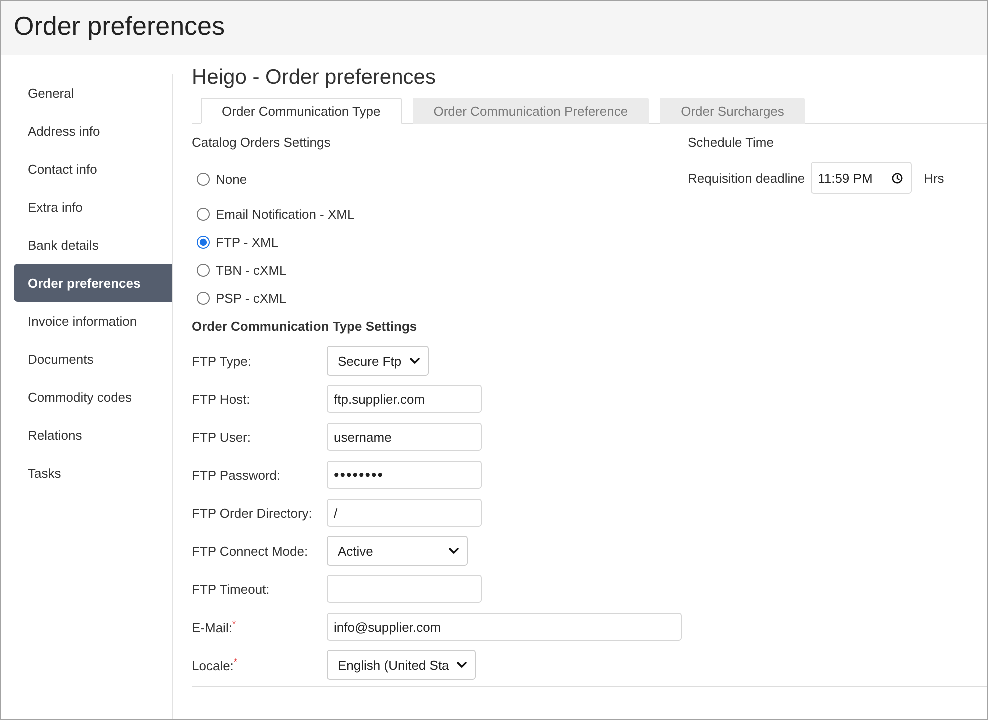 The height and width of the screenshot is (720, 988). I want to click on radio-label: TBN - cXML, so click(251, 270).